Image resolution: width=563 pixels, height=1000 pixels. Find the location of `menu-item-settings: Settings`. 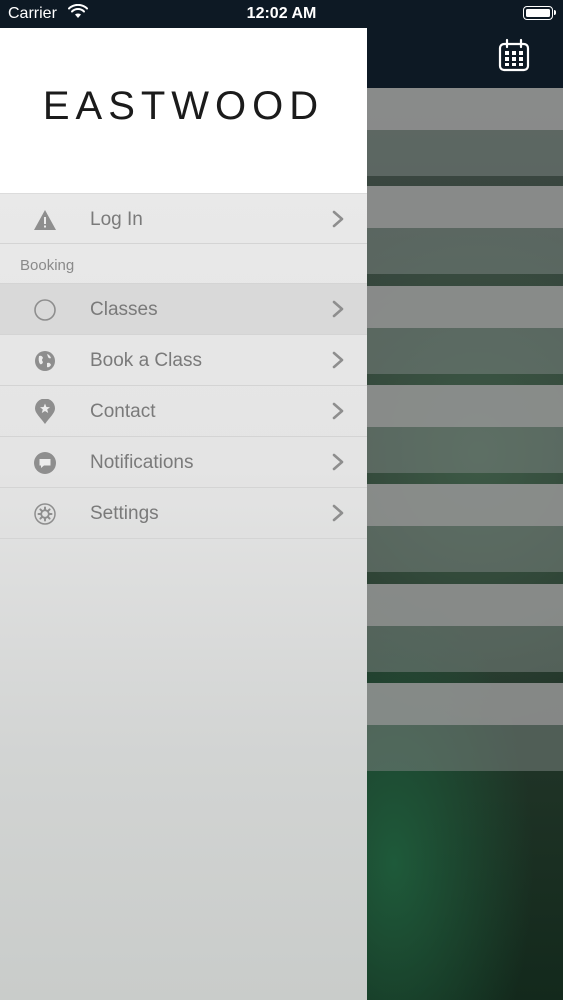

menu-item-settings: Settings is located at coordinates (183, 513).